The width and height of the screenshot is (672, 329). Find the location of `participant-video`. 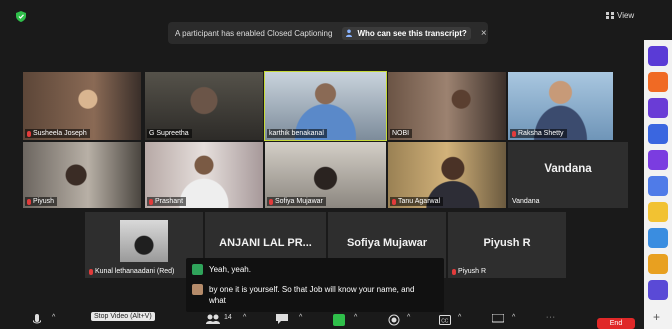

participant-video is located at coordinates (144, 241).